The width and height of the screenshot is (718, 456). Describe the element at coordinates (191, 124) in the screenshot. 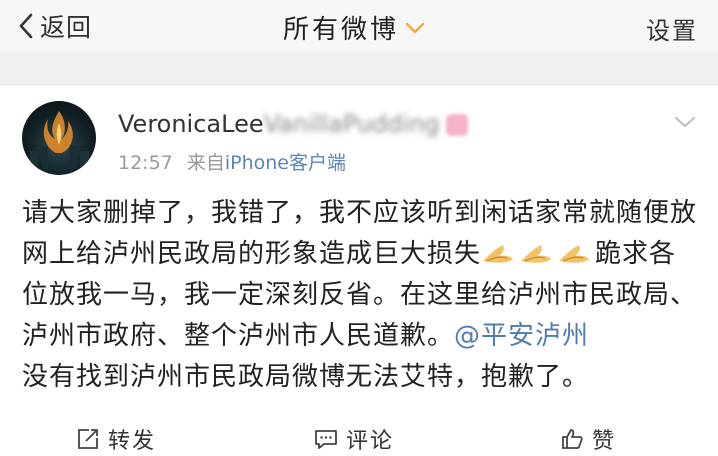

I see `username-visible: VeronicaLee` at that location.